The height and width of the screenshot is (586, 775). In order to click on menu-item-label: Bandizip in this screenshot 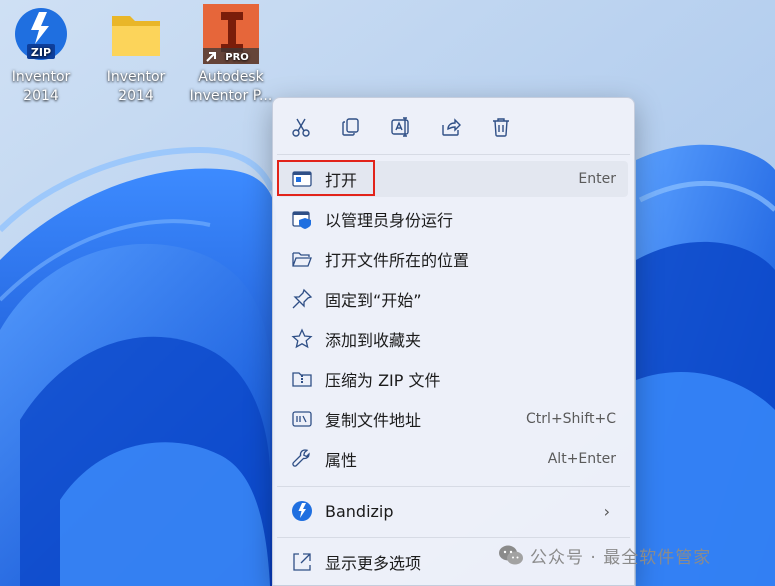, I will do `click(359, 511)`.